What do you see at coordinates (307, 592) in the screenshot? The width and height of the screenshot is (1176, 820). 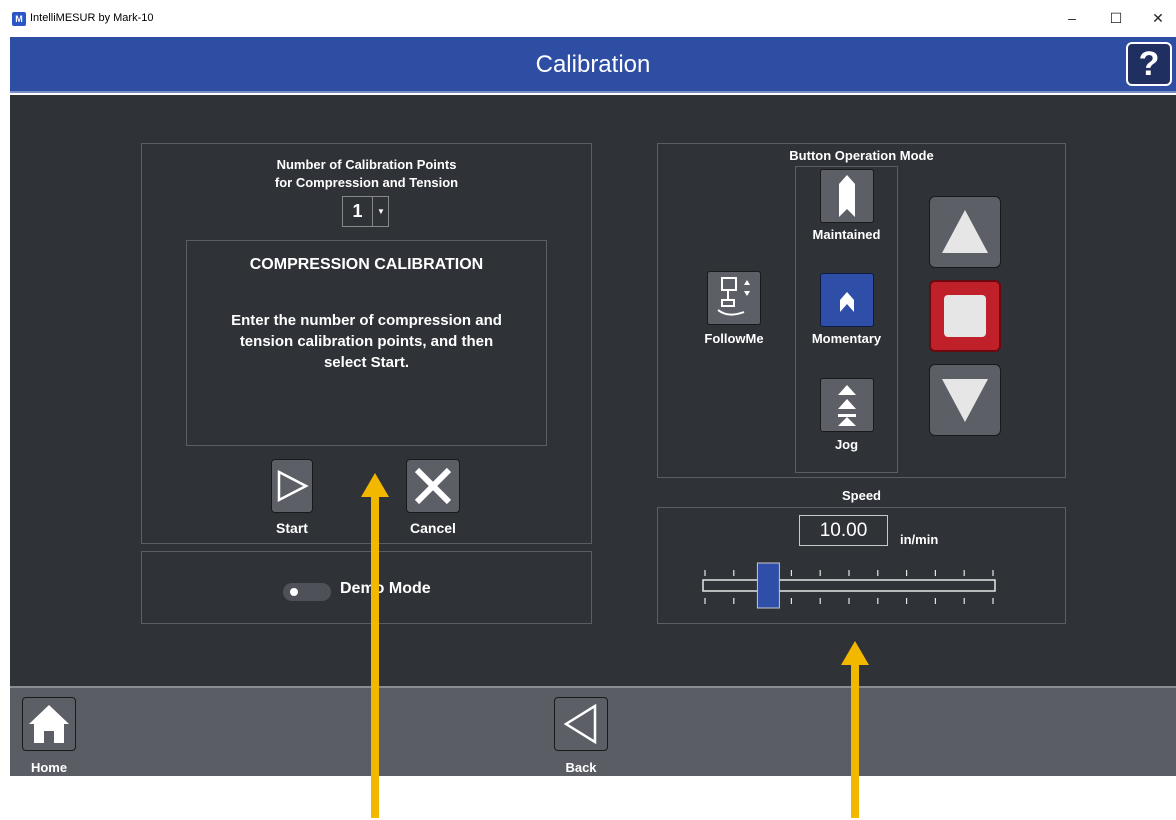 I see `demo-mode-toggle` at bounding box center [307, 592].